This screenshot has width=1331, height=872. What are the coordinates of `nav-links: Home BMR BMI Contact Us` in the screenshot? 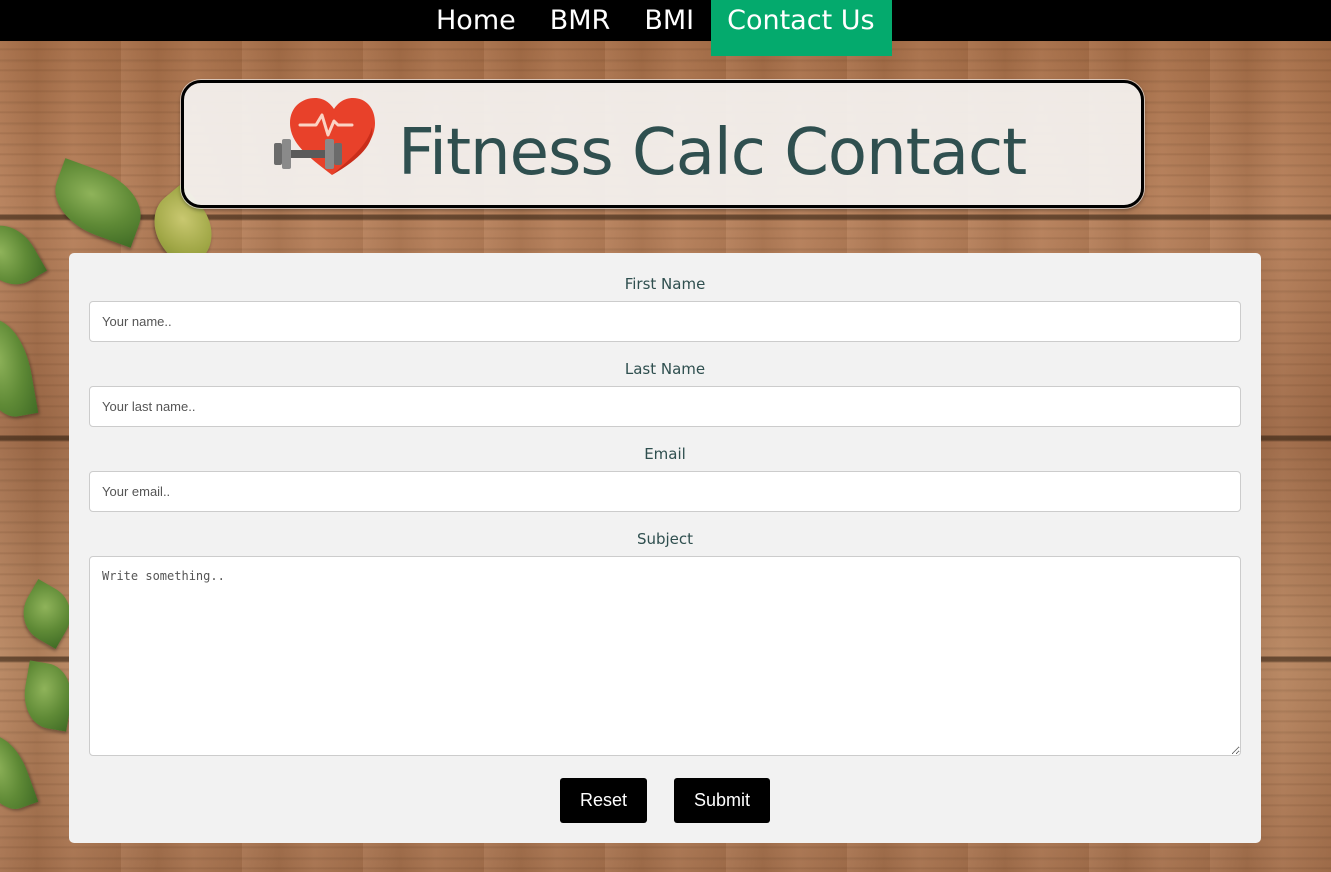 It's located at (655, 28).